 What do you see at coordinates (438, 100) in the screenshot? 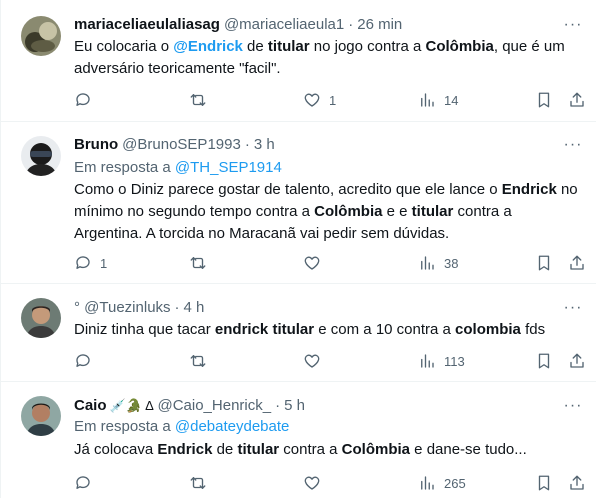
I see `views-button: 14` at bounding box center [438, 100].